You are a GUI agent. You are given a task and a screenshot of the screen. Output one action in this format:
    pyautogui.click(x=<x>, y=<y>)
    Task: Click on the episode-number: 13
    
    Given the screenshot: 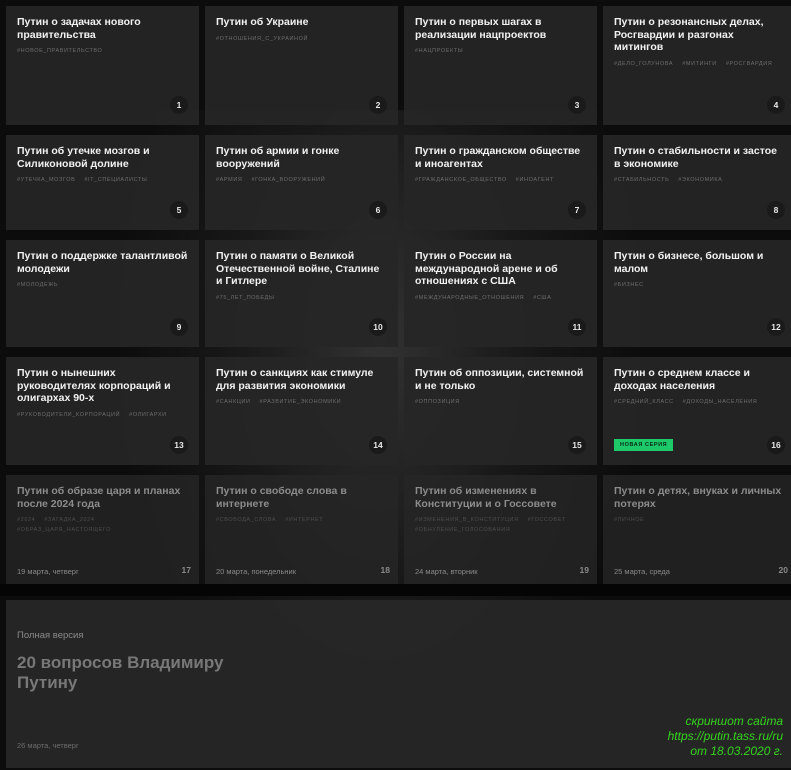 What is the action you would take?
    pyautogui.click(x=179, y=445)
    